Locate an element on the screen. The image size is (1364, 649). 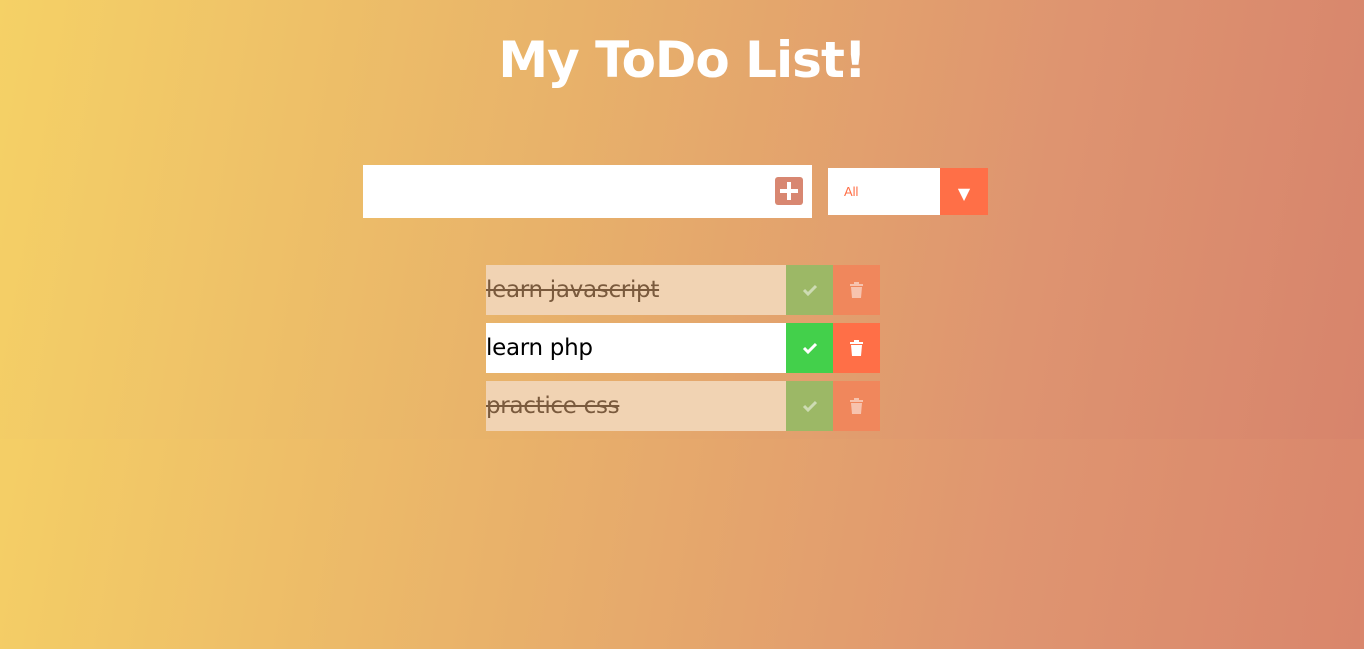
todo-item: practice css is located at coordinates (683, 406).